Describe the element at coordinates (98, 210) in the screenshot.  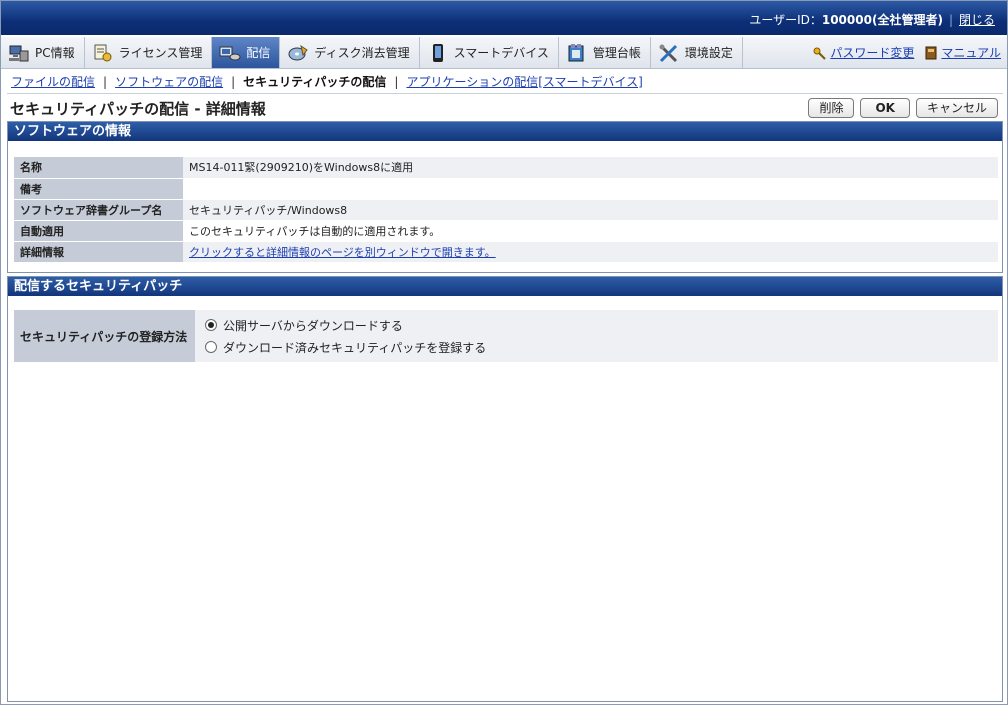
I see `row-key: ソフトウェア辞書グループ名` at that location.